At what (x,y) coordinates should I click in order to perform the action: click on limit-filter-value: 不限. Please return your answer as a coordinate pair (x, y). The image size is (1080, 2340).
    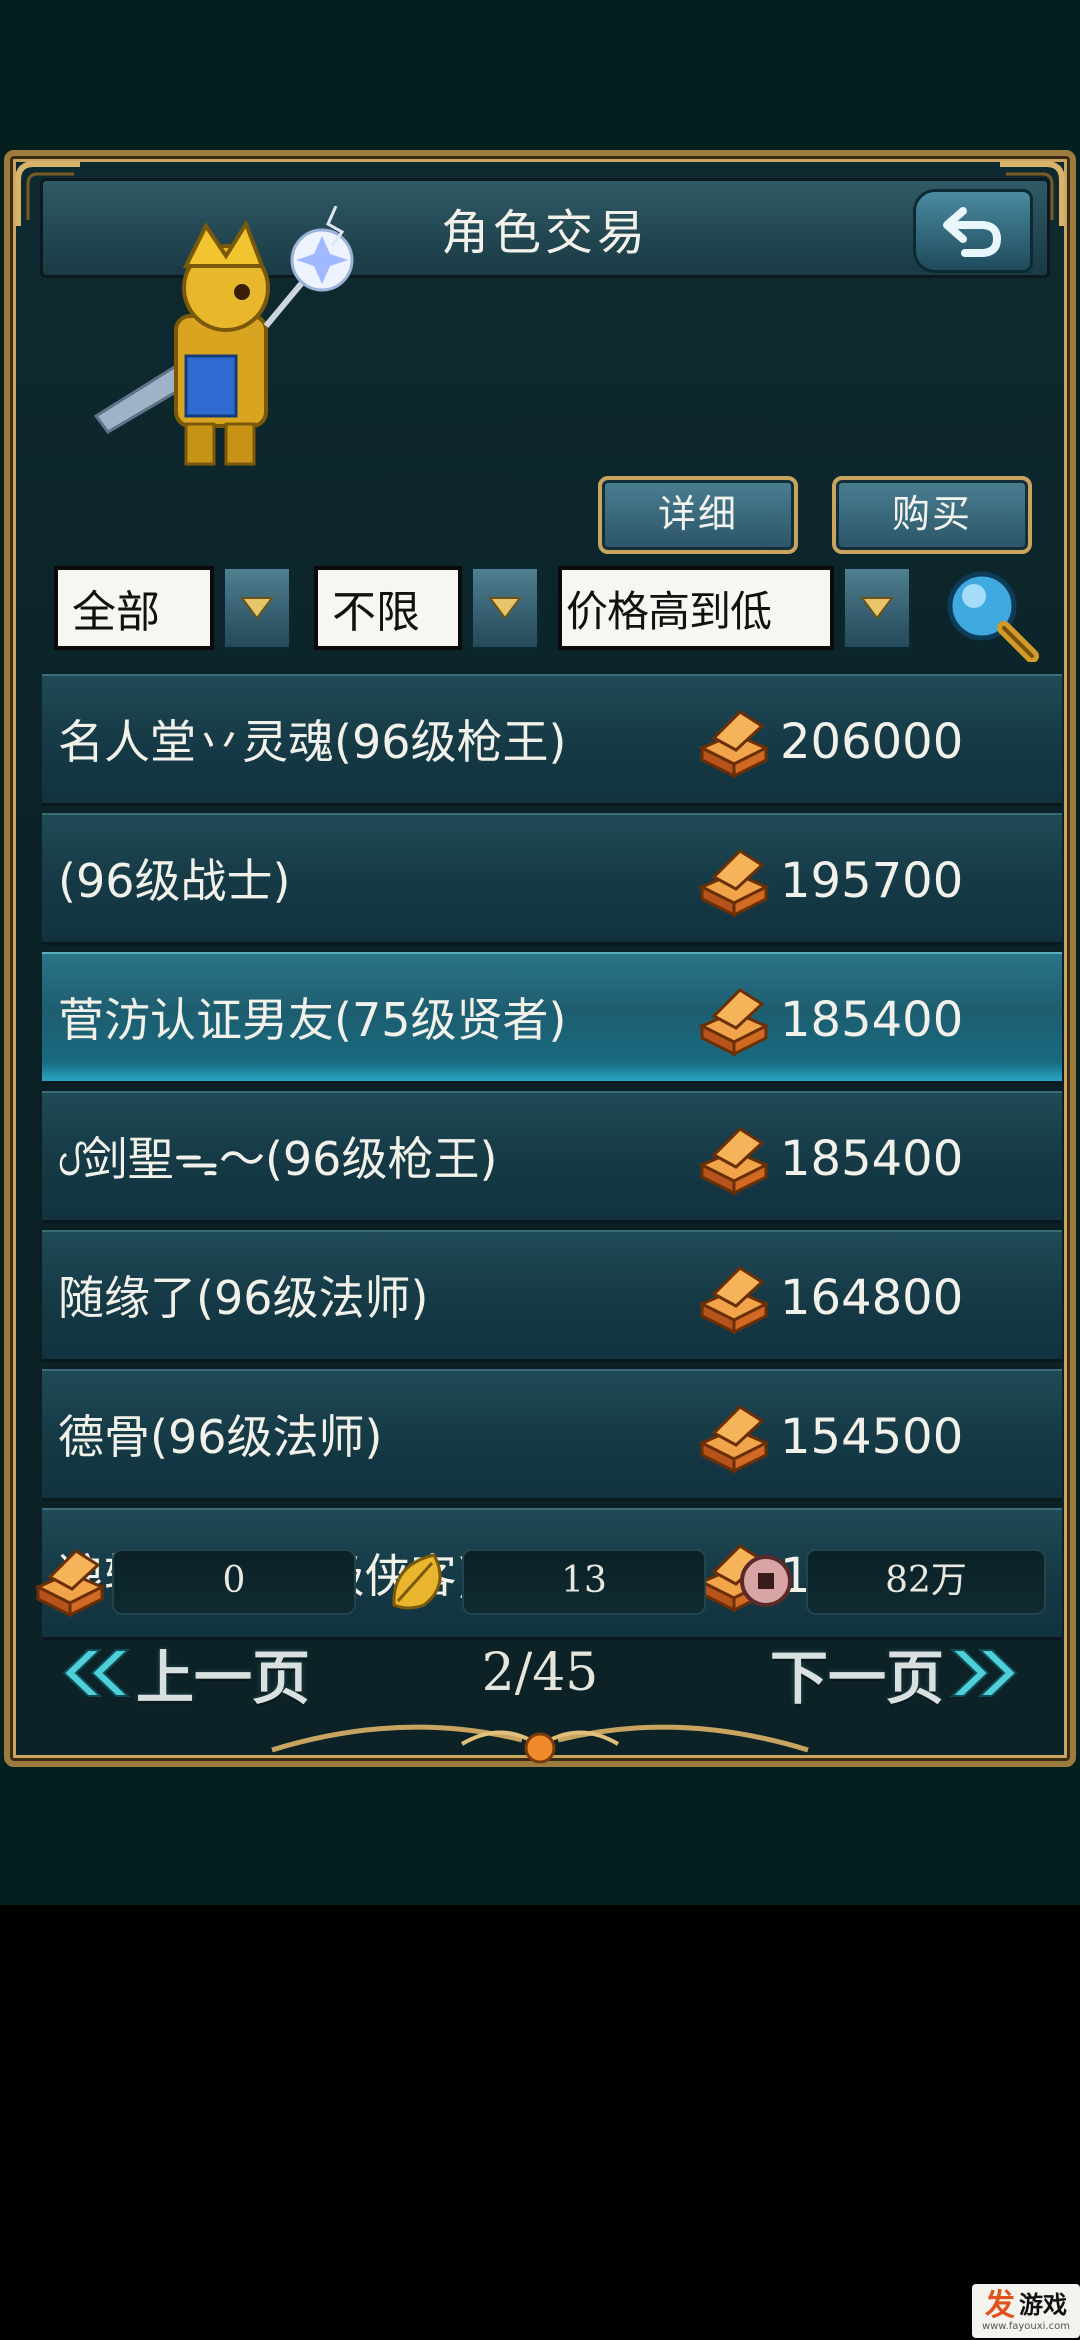
    Looking at the image, I should click on (388, 608).